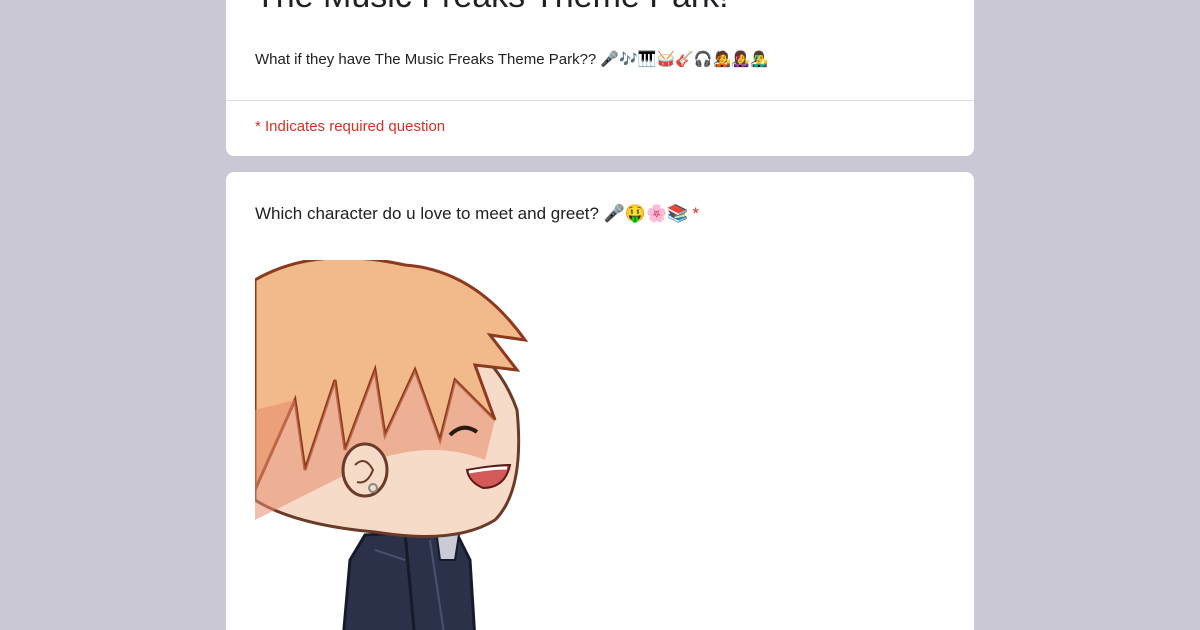 This screenshot has height=630, width=1200. What do you see at coordinates (350, 126) in the screenshot?
I see `required-note: * Indicates required question` at bounding box center [350, 126].